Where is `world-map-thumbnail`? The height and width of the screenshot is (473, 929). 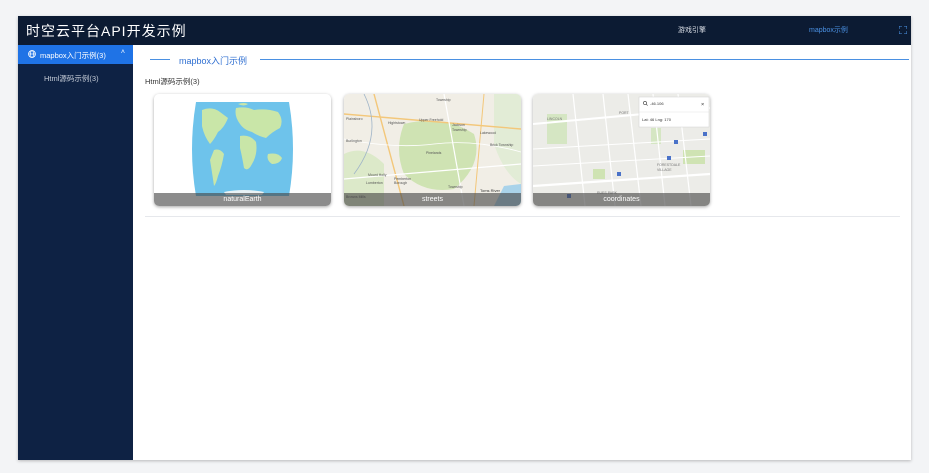 world-map-thumbnail is located at coordinates (242, 150).